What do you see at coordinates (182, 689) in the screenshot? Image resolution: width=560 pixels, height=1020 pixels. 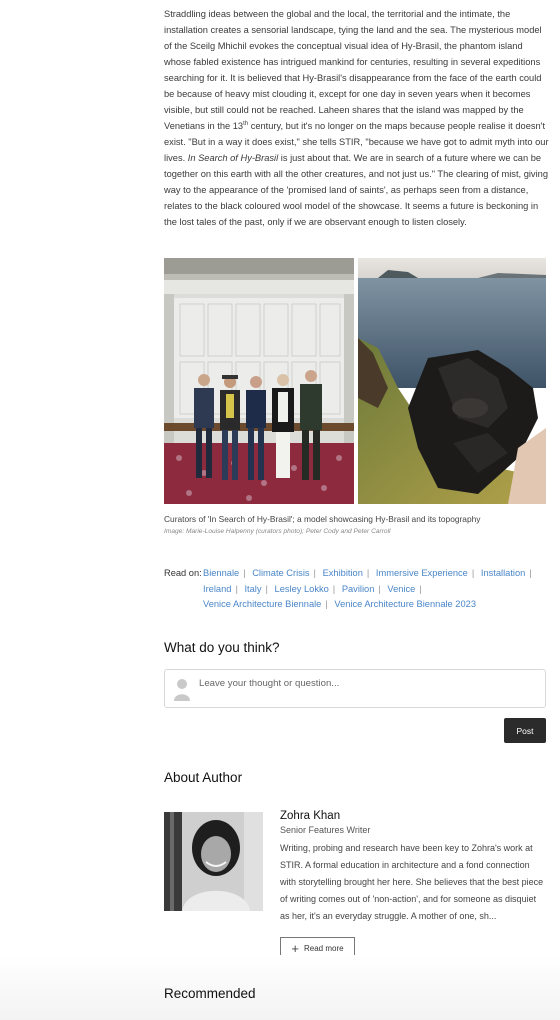 I see `user-avatar-icon` at bounding box center [182, 689].